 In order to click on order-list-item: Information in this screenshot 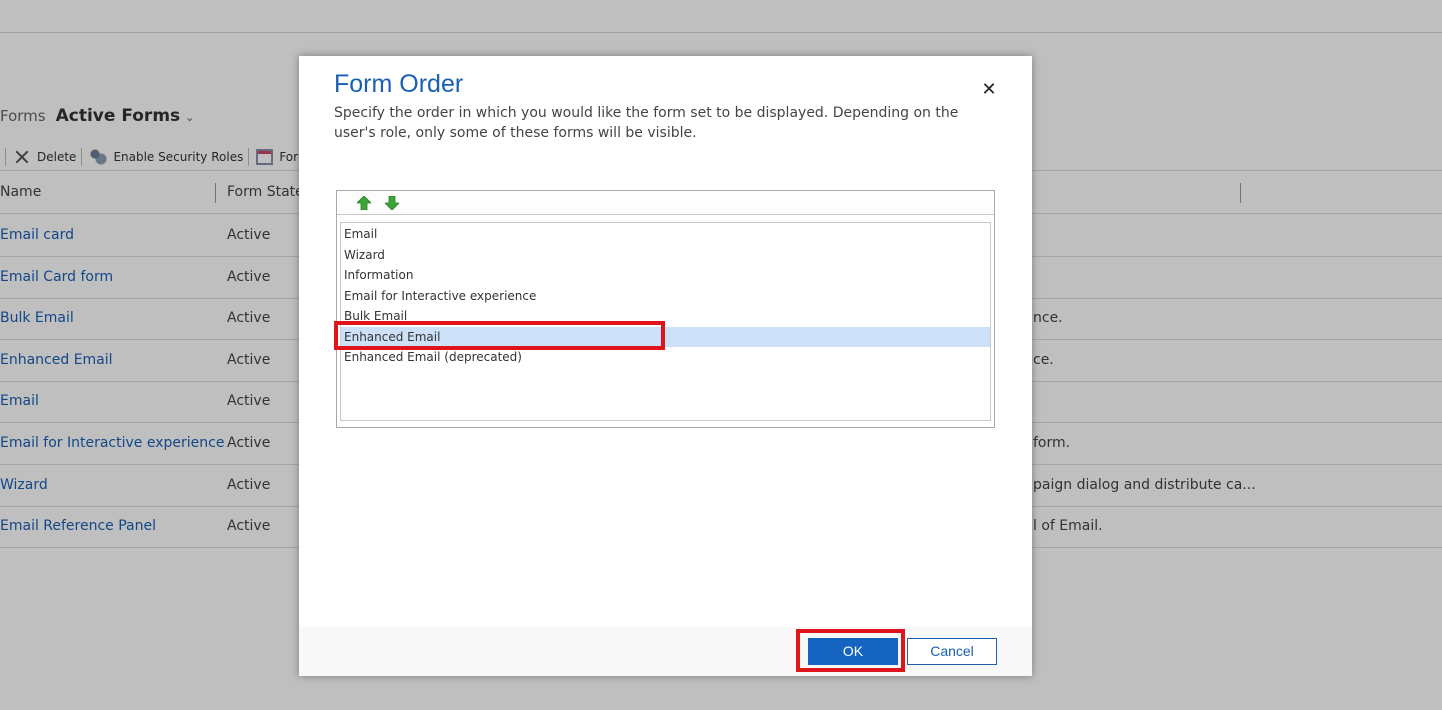, I will do `click(665, 275)`.